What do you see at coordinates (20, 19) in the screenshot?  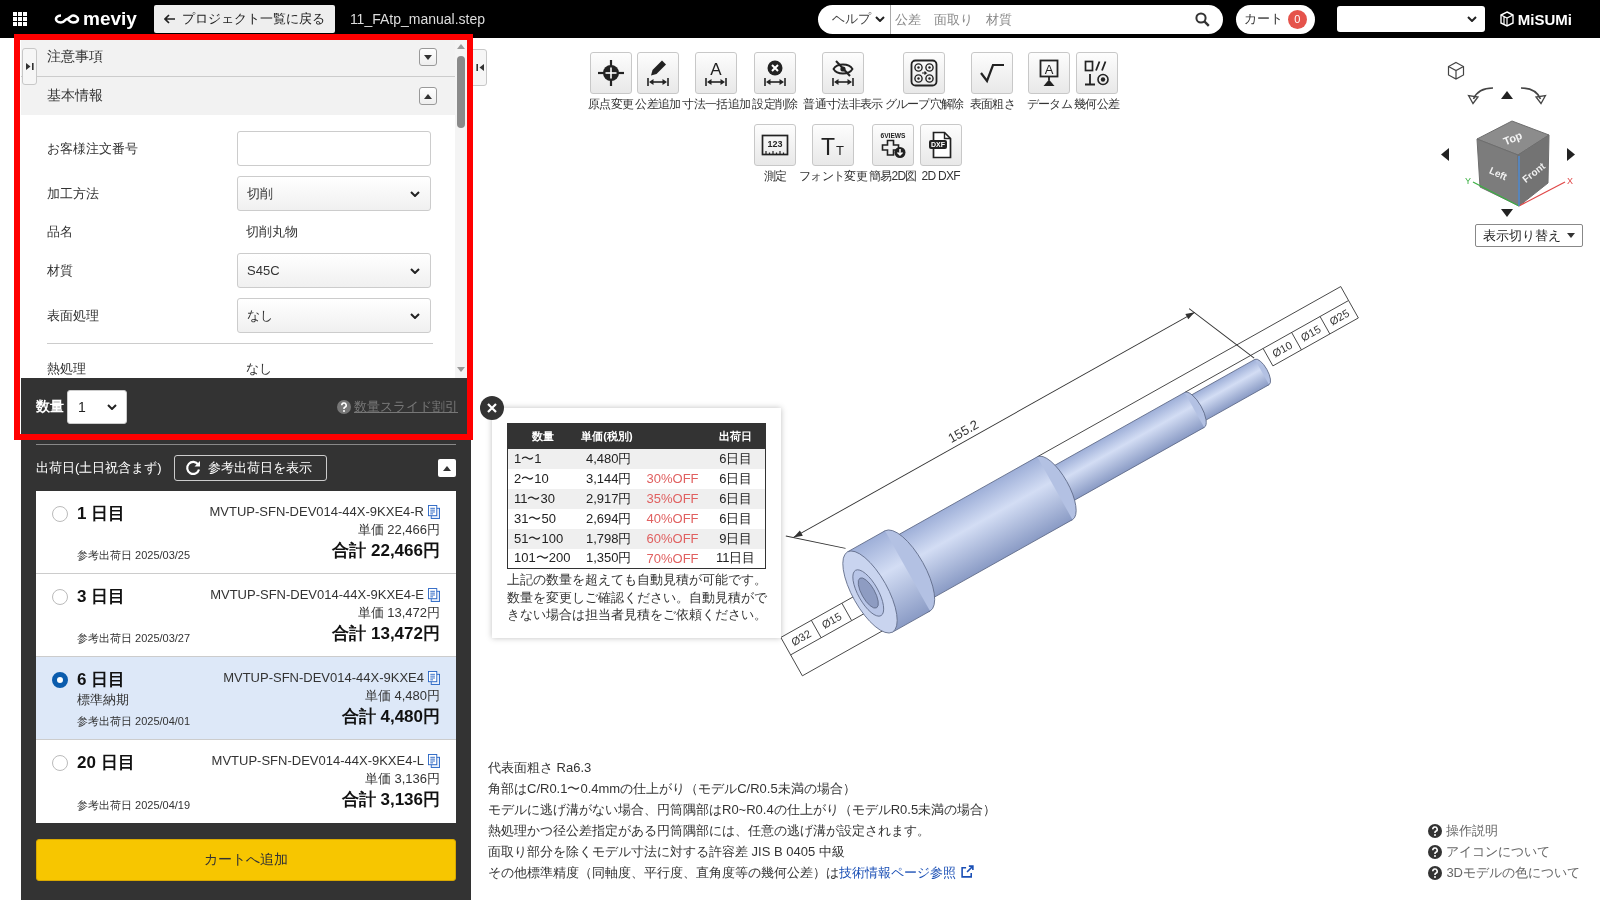 I see `app-grid-icon` at bounding box center [20, 19].